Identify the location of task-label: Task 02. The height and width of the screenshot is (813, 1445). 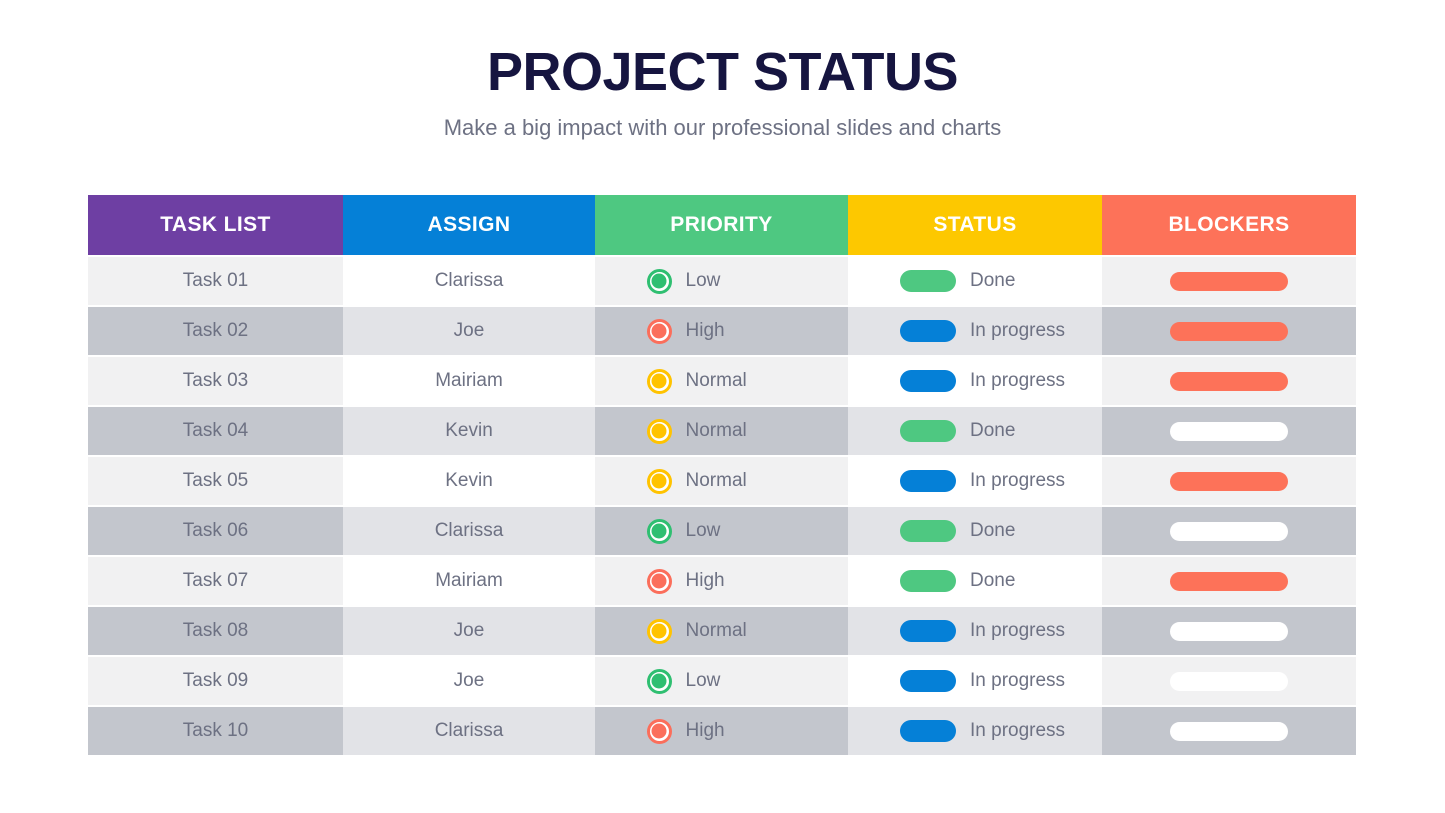
(215, 330).